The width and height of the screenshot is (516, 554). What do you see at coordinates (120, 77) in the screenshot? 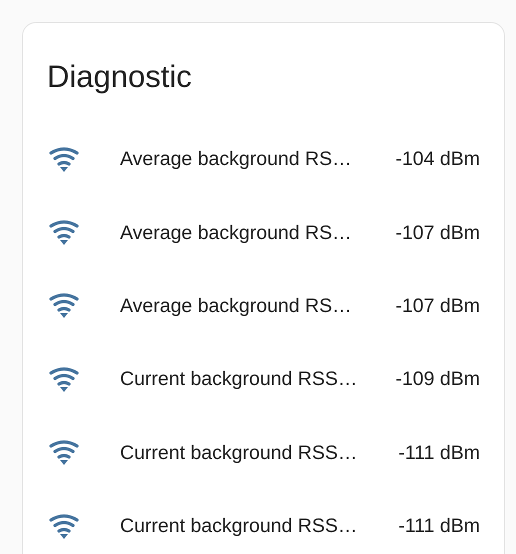
I see `card-title: Diagnostic` at bounding box center [120, 77].